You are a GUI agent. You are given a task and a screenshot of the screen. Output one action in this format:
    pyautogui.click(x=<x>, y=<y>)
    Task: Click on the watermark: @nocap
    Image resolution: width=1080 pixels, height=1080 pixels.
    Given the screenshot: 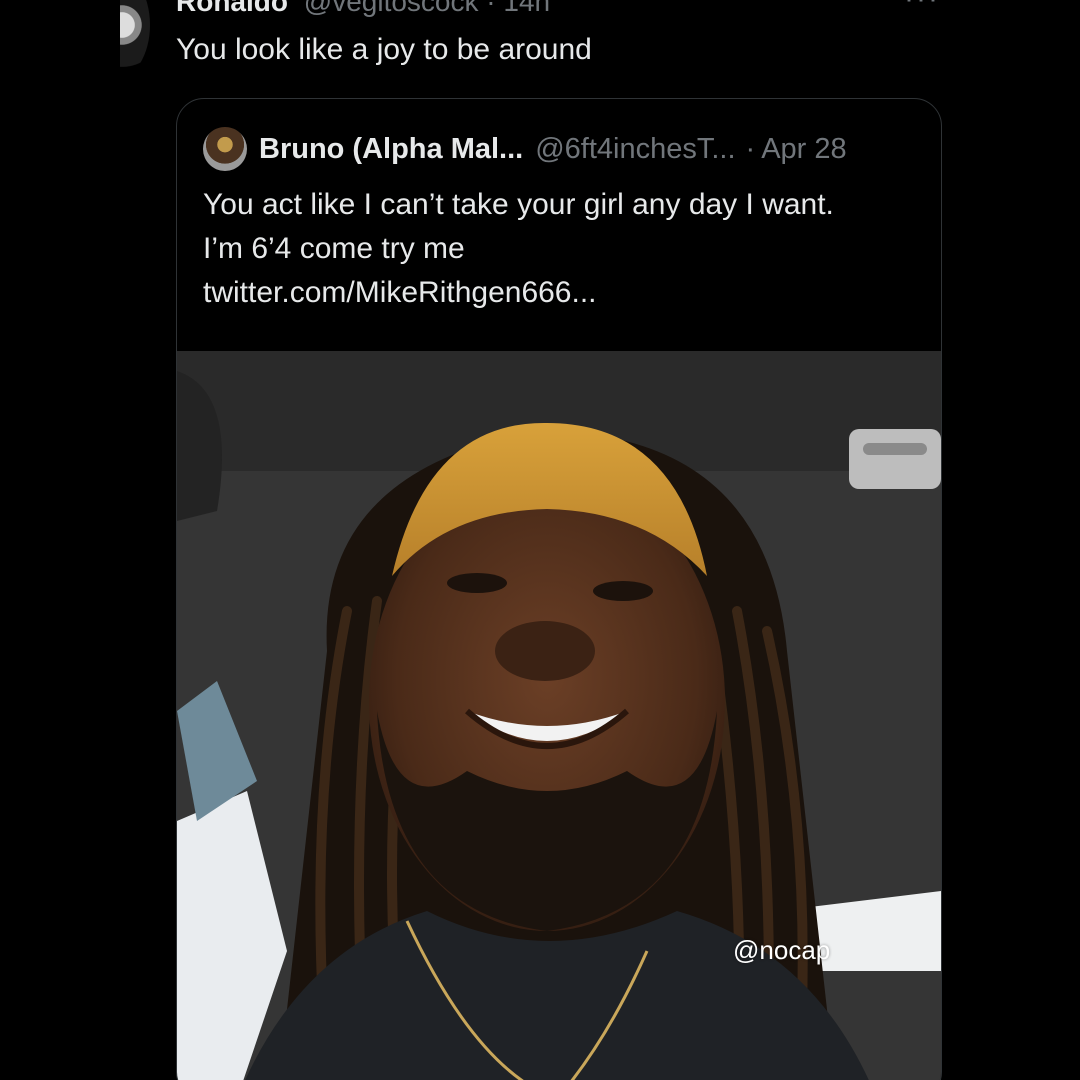 What is the action you would take?
    pyautogui.click(x=782, y=950)
    